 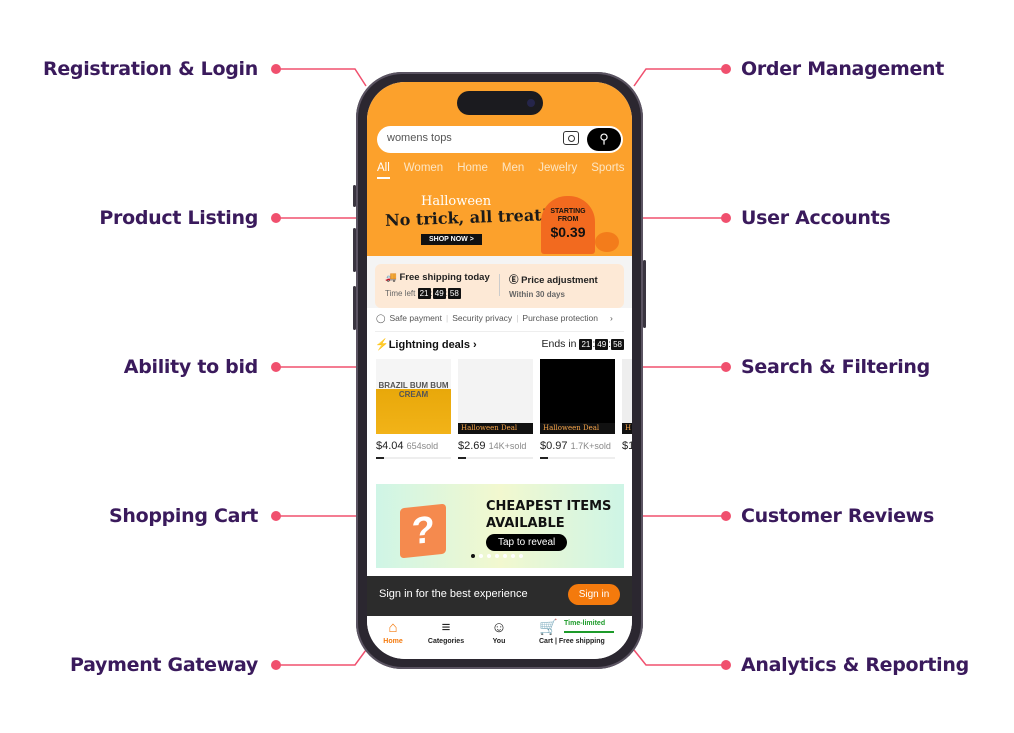 I want to click on product-price: $1, so click(x=627, y=446).